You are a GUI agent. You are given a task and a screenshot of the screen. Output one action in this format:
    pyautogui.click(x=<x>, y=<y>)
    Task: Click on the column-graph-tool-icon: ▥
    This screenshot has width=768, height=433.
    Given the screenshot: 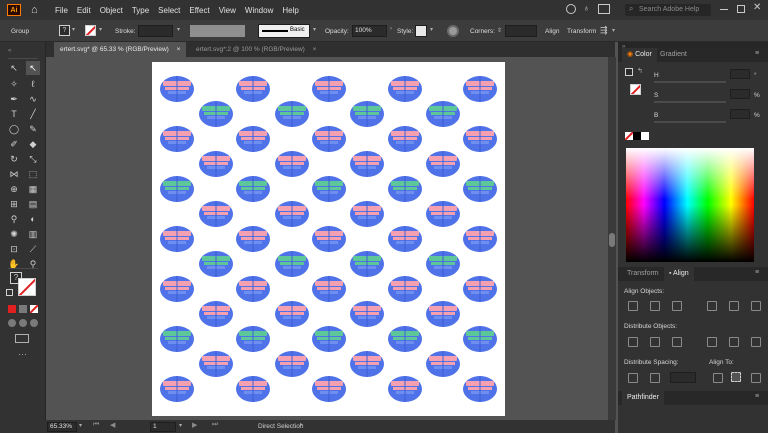 What is the action you would take?
    pyautogui.click(x=33, y=234)
    